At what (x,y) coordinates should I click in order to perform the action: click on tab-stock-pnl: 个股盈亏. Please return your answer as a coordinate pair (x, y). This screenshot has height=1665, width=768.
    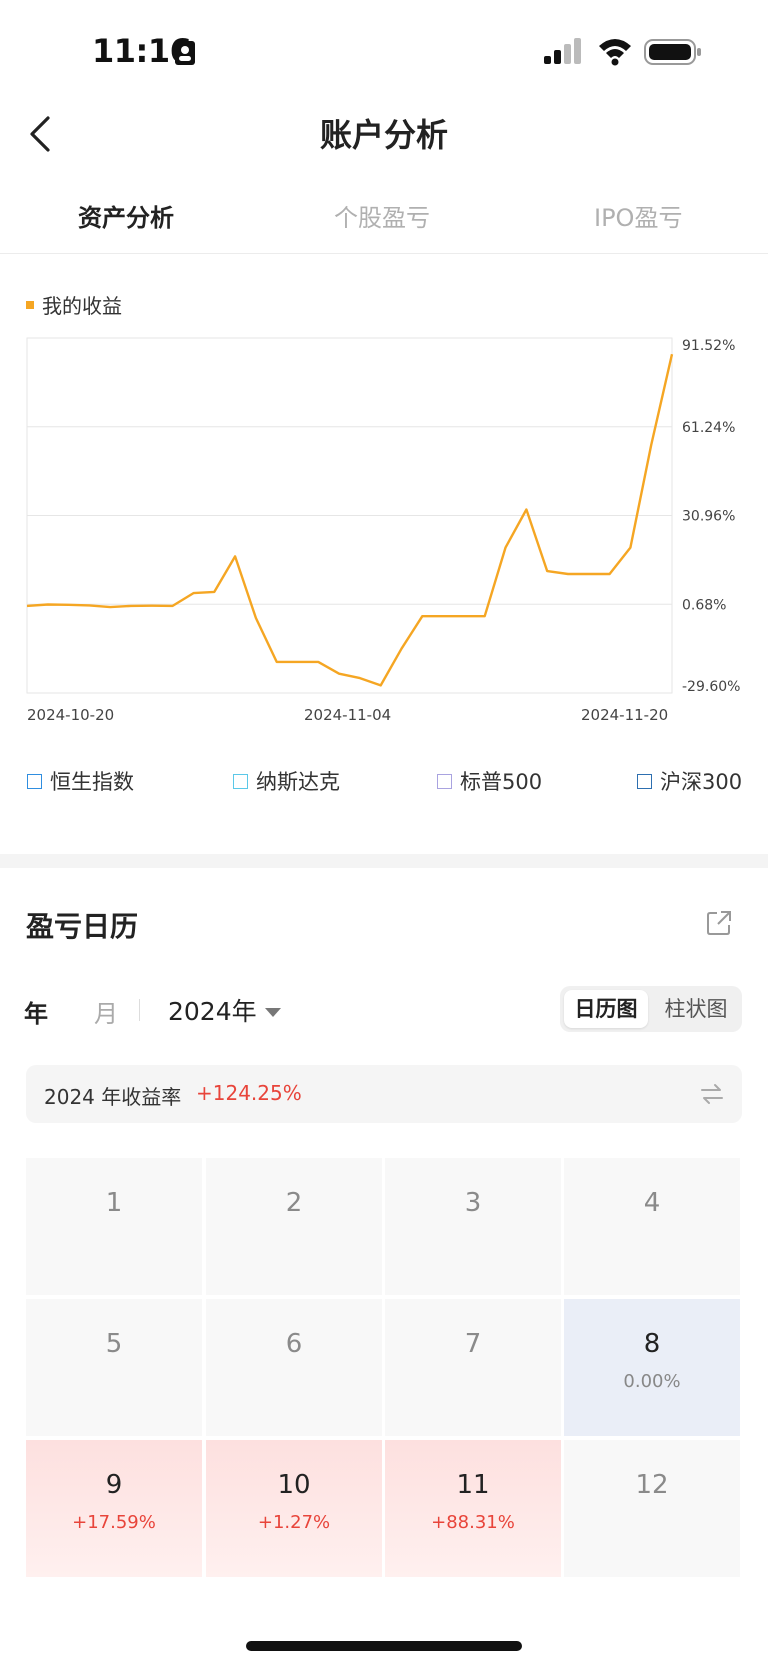
    Looking at the image, I should click on (382, 215).